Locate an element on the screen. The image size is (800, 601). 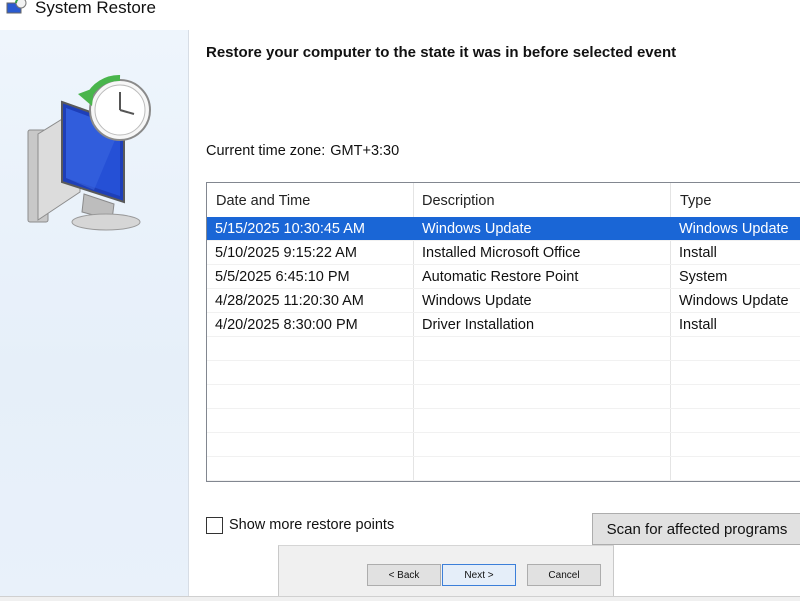
window-bottom-edge is located at coordinates (400, 598).